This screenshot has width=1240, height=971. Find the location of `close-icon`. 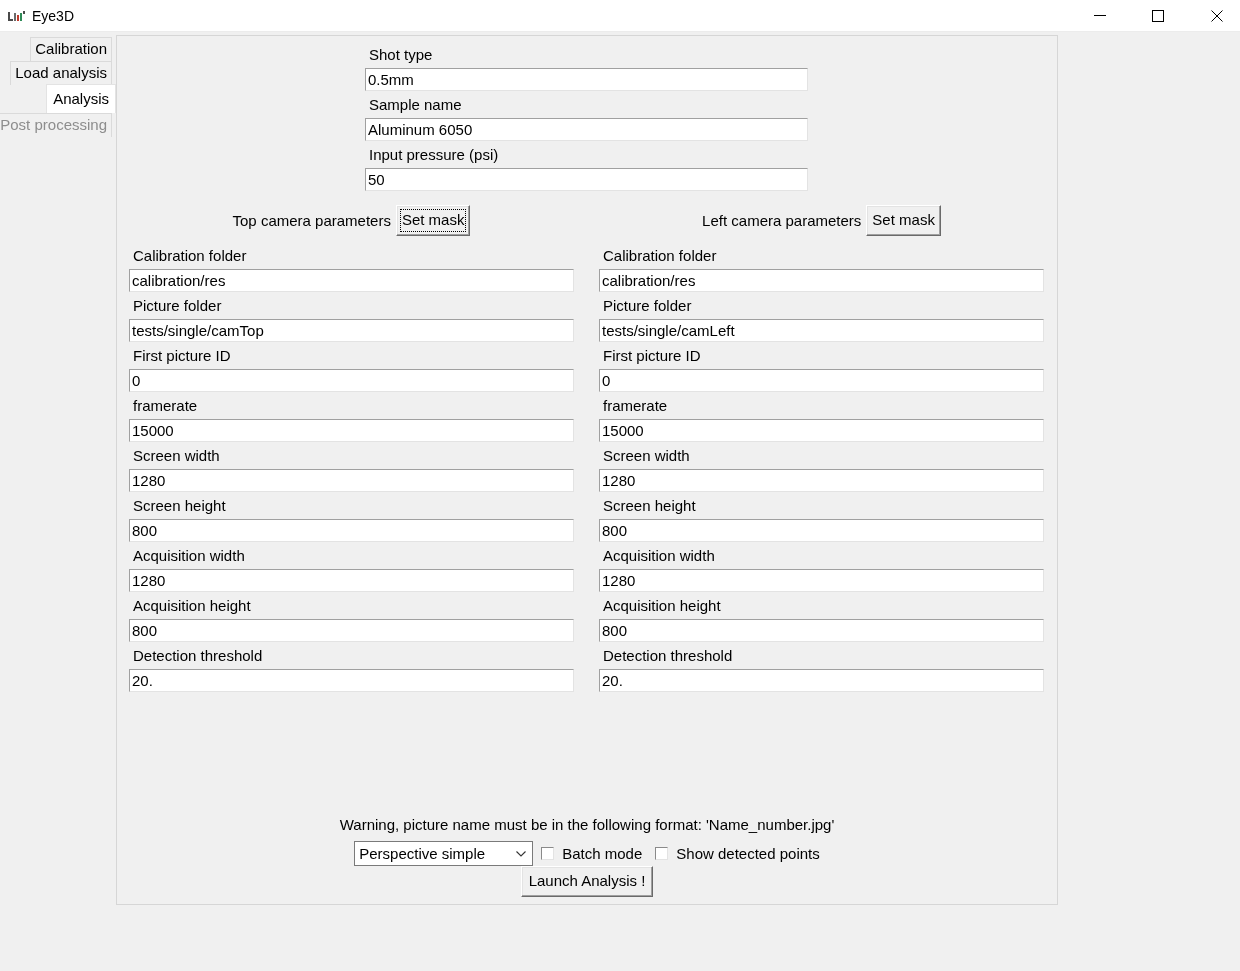

close-icon is located at coordinates (1217, 15).